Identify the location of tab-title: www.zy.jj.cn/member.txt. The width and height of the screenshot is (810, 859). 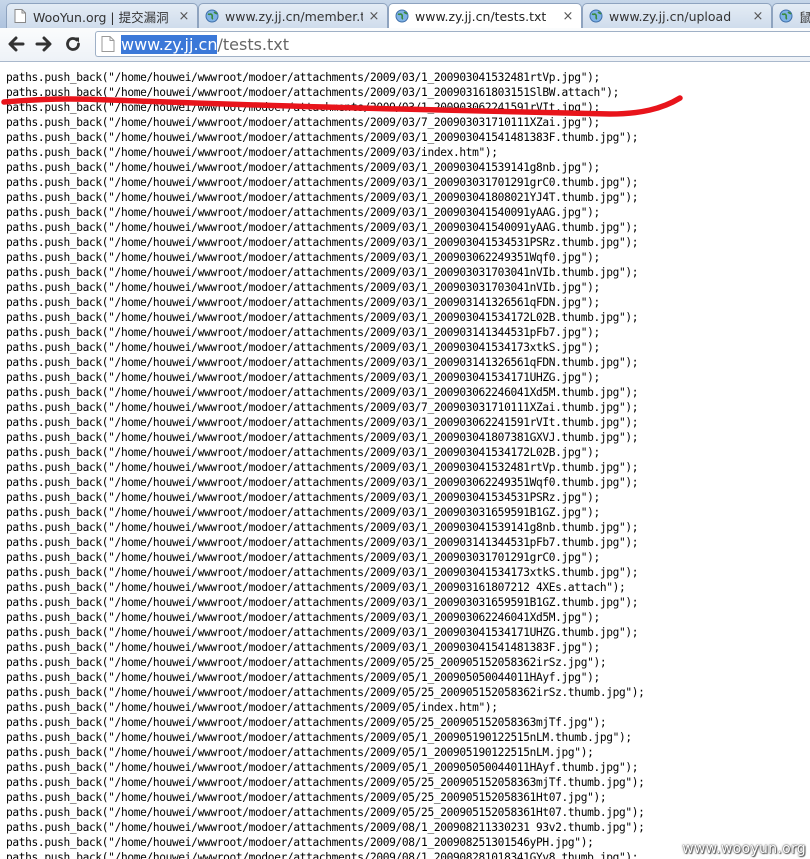
(294, 16).